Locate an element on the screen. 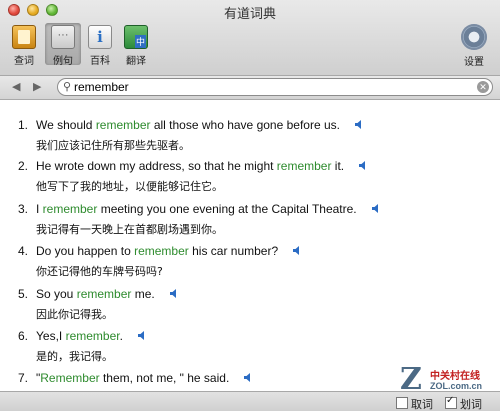 This screenshot has width=500, height=411. item-number: 5. is located at coordinates (23, 294).